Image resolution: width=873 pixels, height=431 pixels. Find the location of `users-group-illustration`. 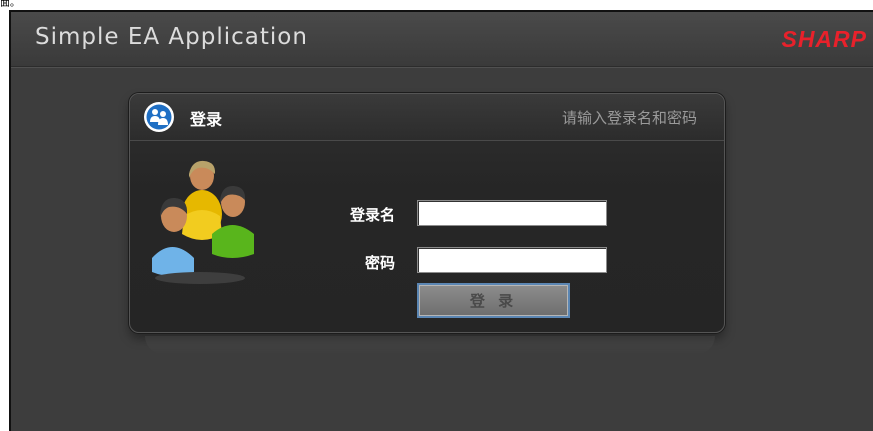

users-group-illustration is located at coordinates (203, 222).